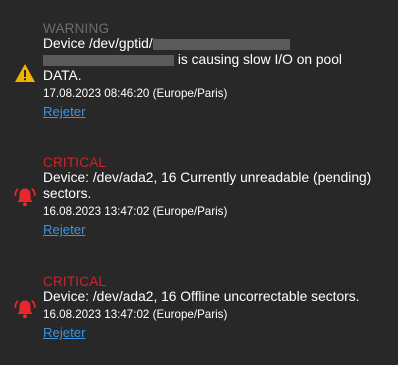  I want to click on warning-triangle-icon, so click(25, 75).